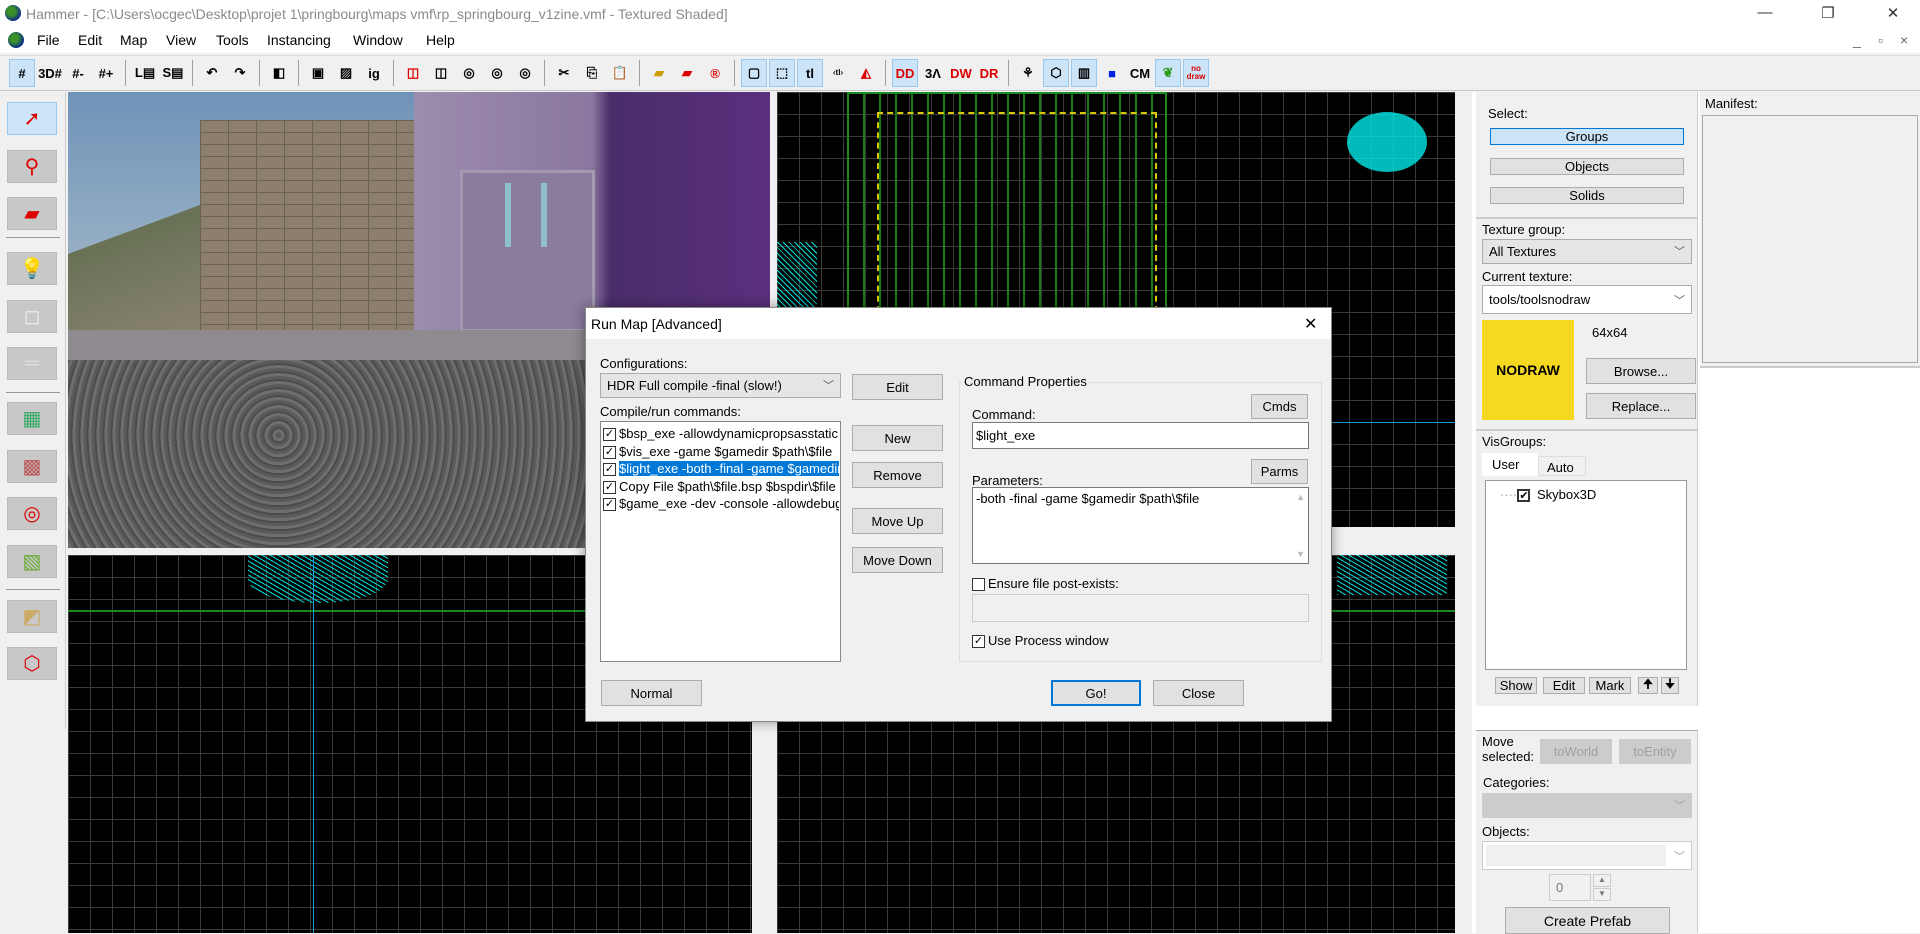 The height and width of the screenshot is (934, 1920). What do you see at coordinates (212, 73) in the screenshot?
I see `undo-icon: ↶` at bounding box center [212, 73].